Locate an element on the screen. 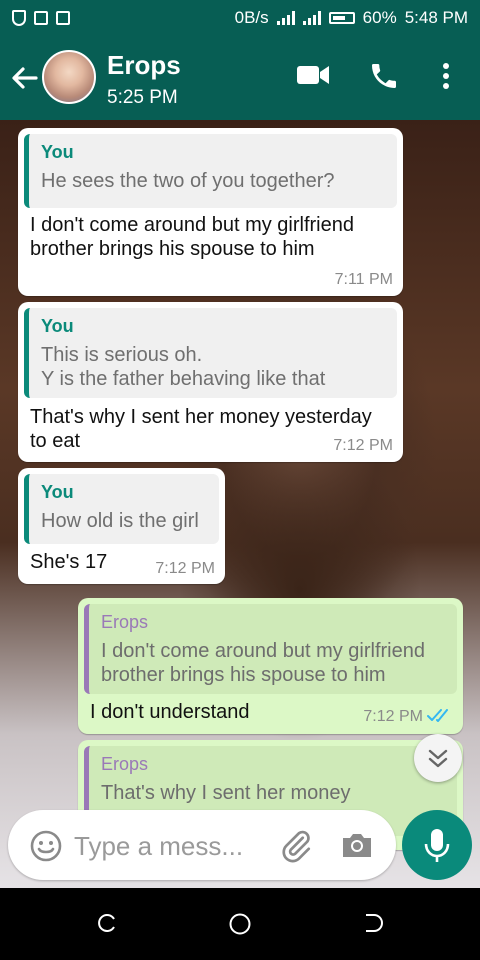 This screenshot has height=960, width=480. system-nav-bar is located at coordinates (240, 924).